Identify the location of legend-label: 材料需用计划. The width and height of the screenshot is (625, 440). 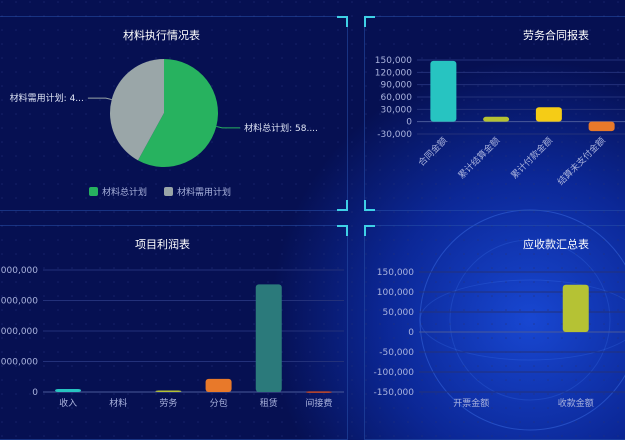
(204, 192).